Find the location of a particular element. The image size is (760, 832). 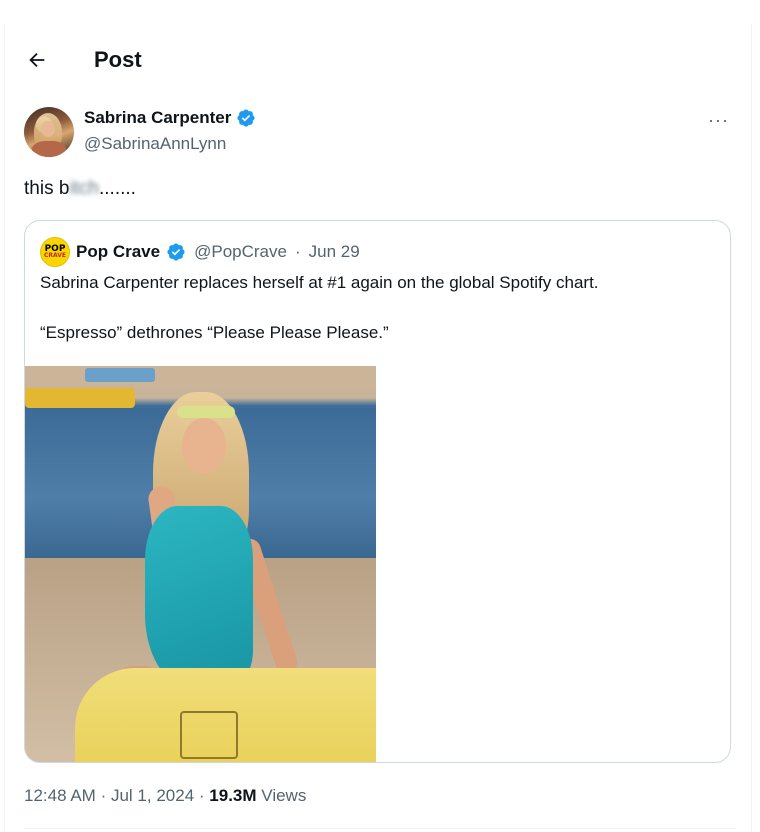

views-count: 19.3M is located at coordinates (233, 795).